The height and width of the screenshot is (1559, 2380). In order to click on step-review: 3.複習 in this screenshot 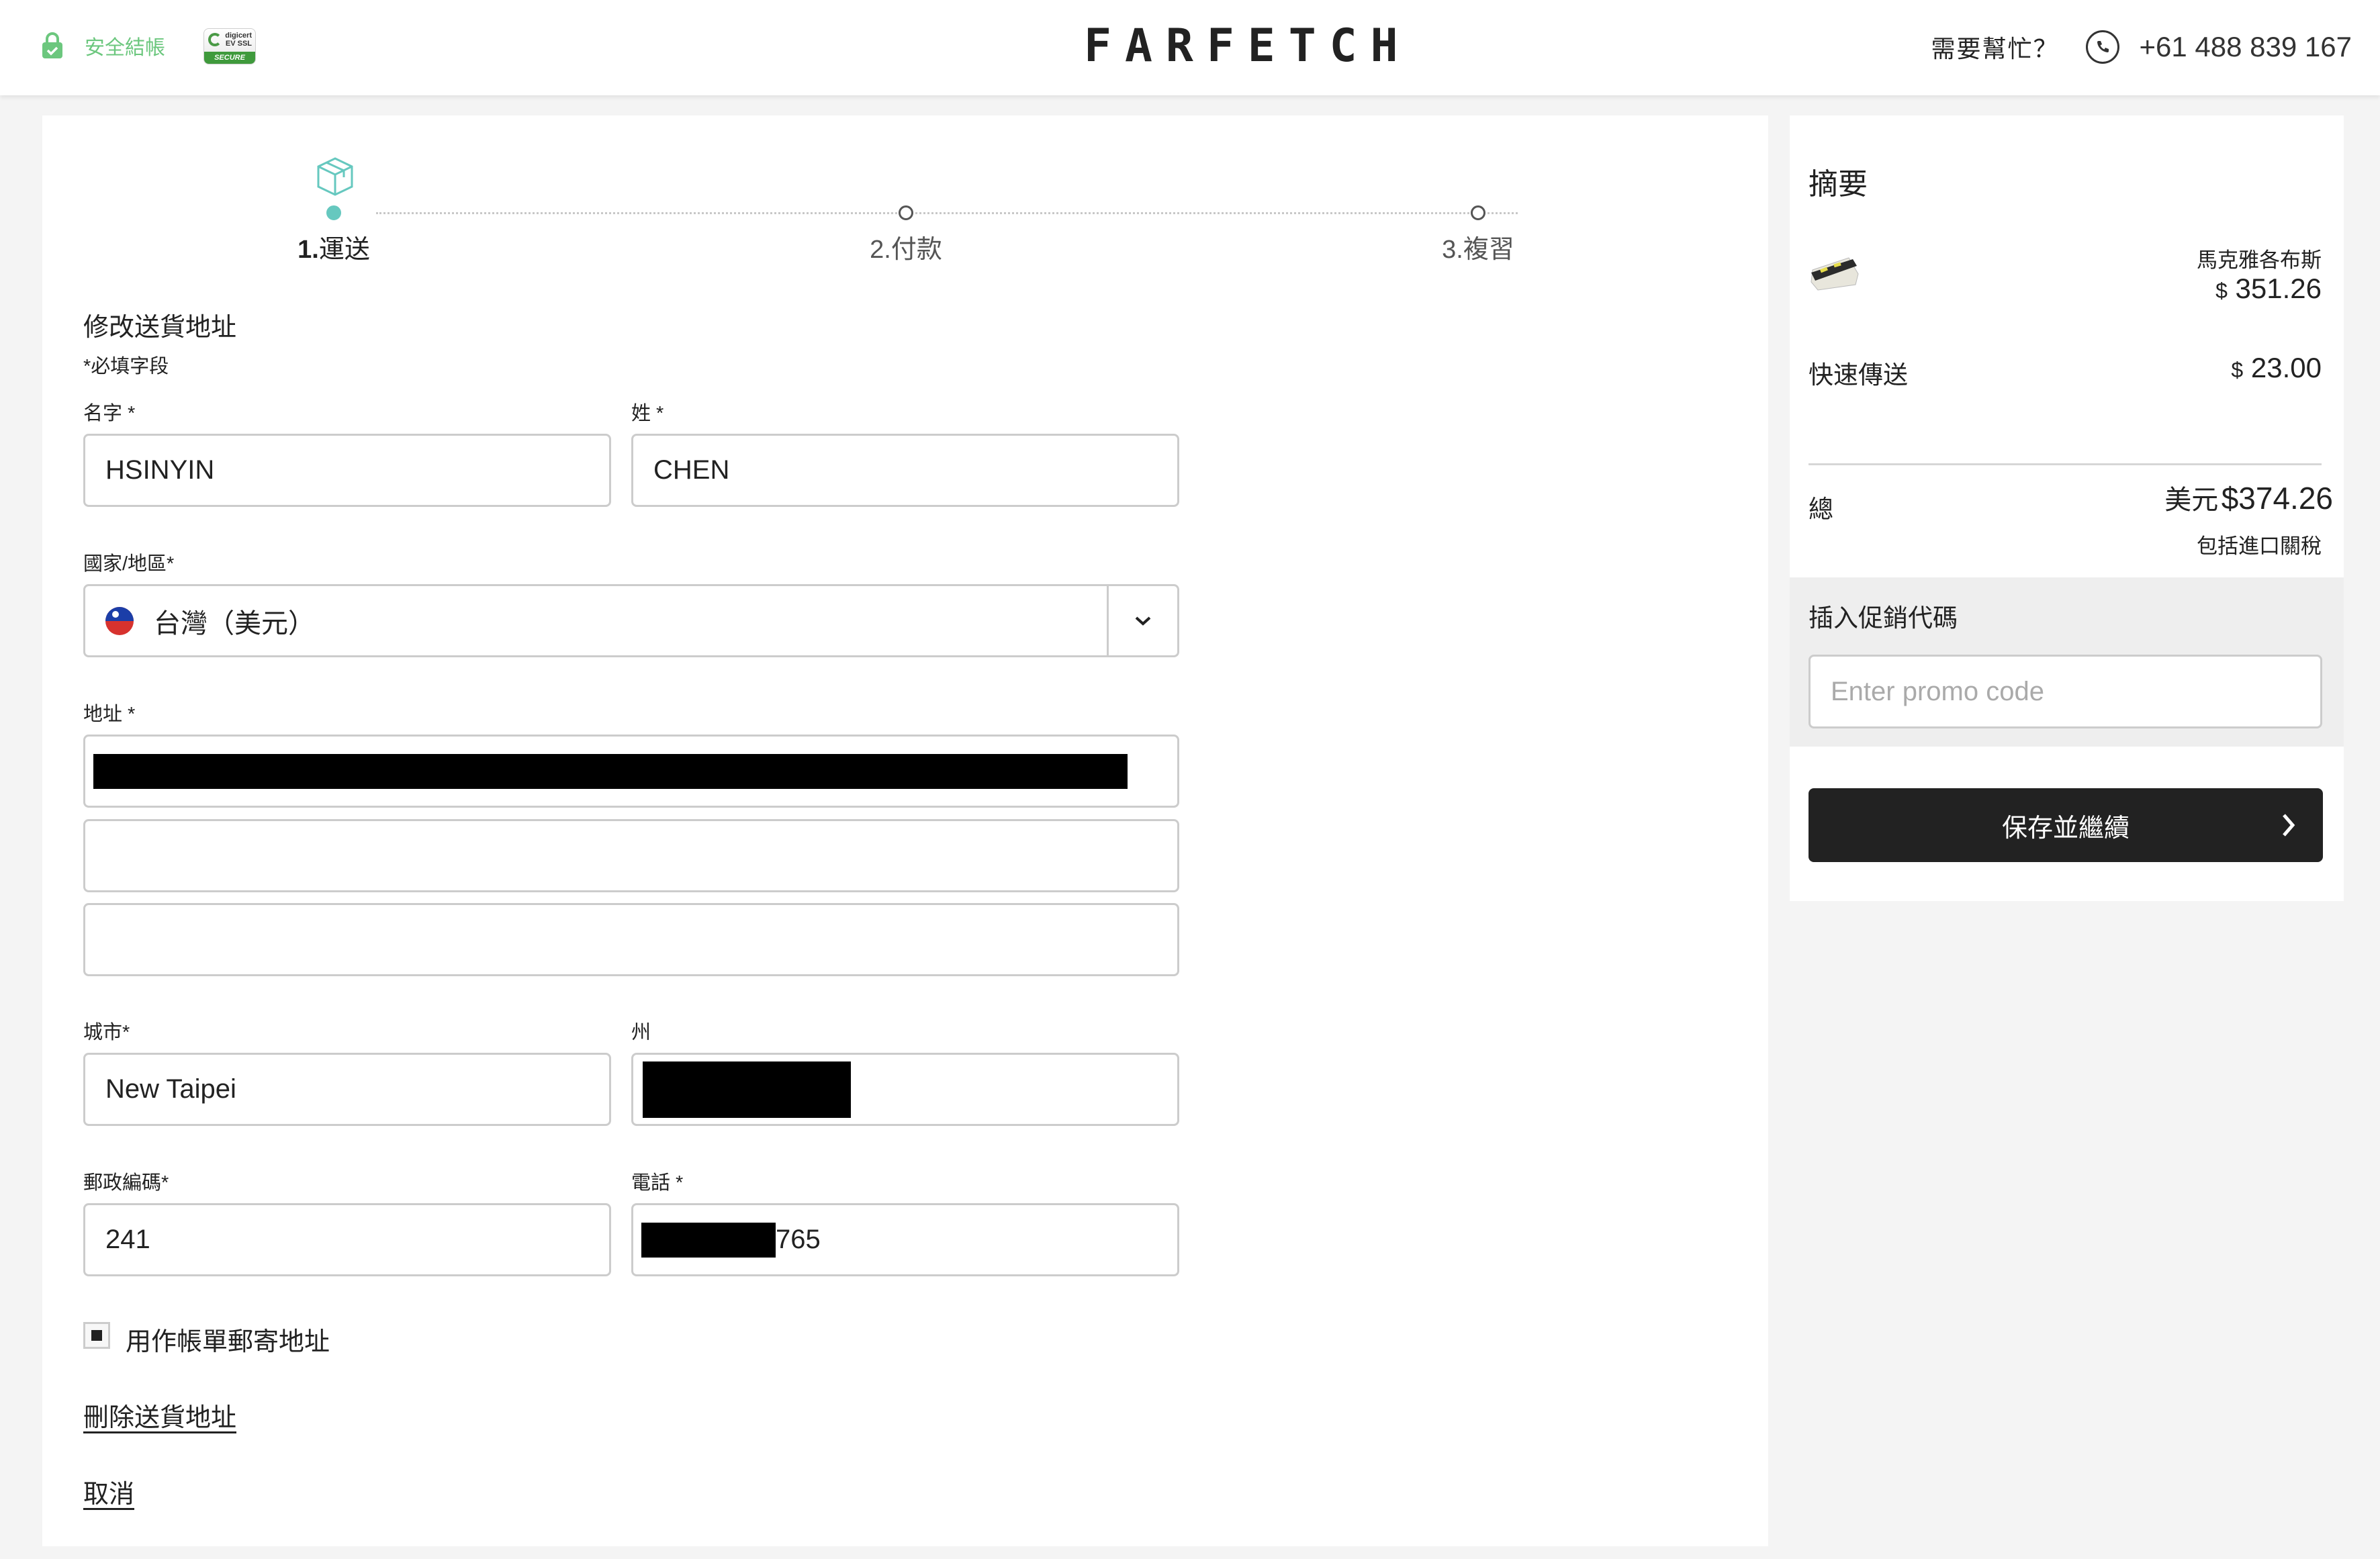, I will do `click(1478, 247)`.